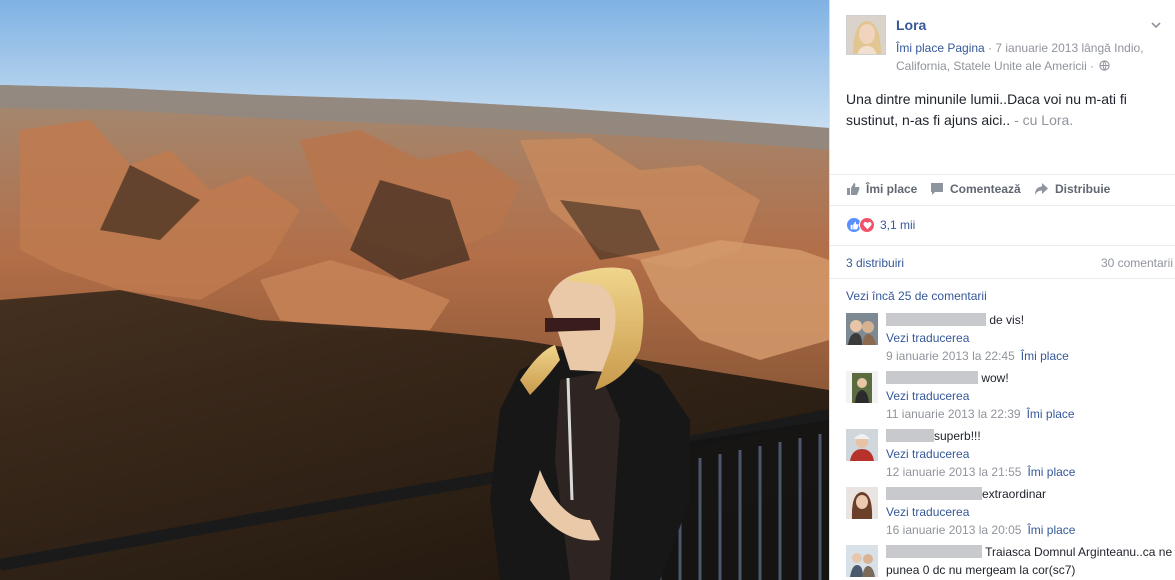 The image size is (1175, 580). What do you see at coordinates (1007, 320) in the screenshot?
I see `comment-text: de vis!` at bounding box center [1007, 320].